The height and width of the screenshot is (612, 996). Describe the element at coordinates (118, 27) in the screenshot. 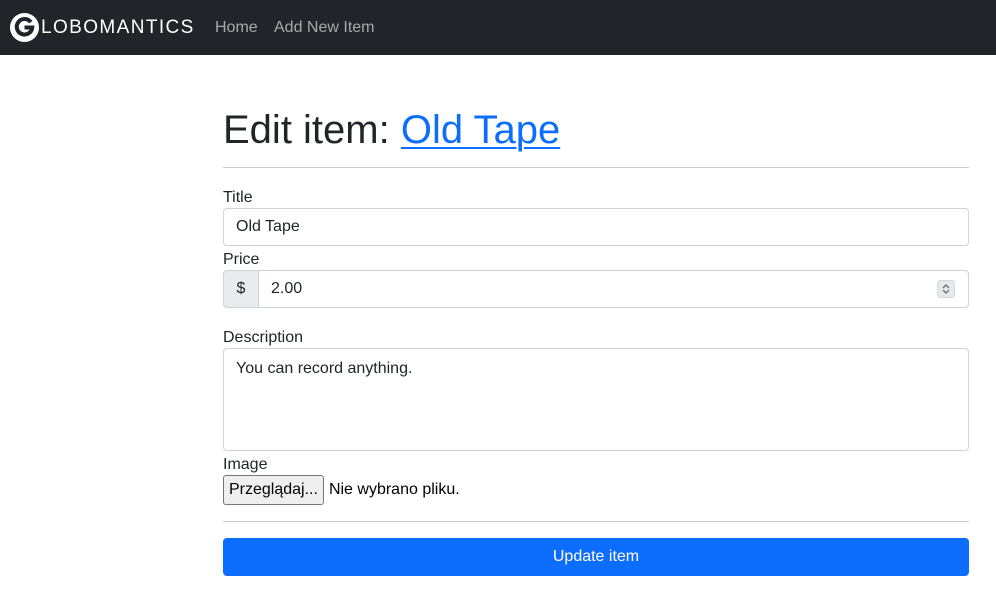

I see `brand-text: LOBOMANTICS` at that location.